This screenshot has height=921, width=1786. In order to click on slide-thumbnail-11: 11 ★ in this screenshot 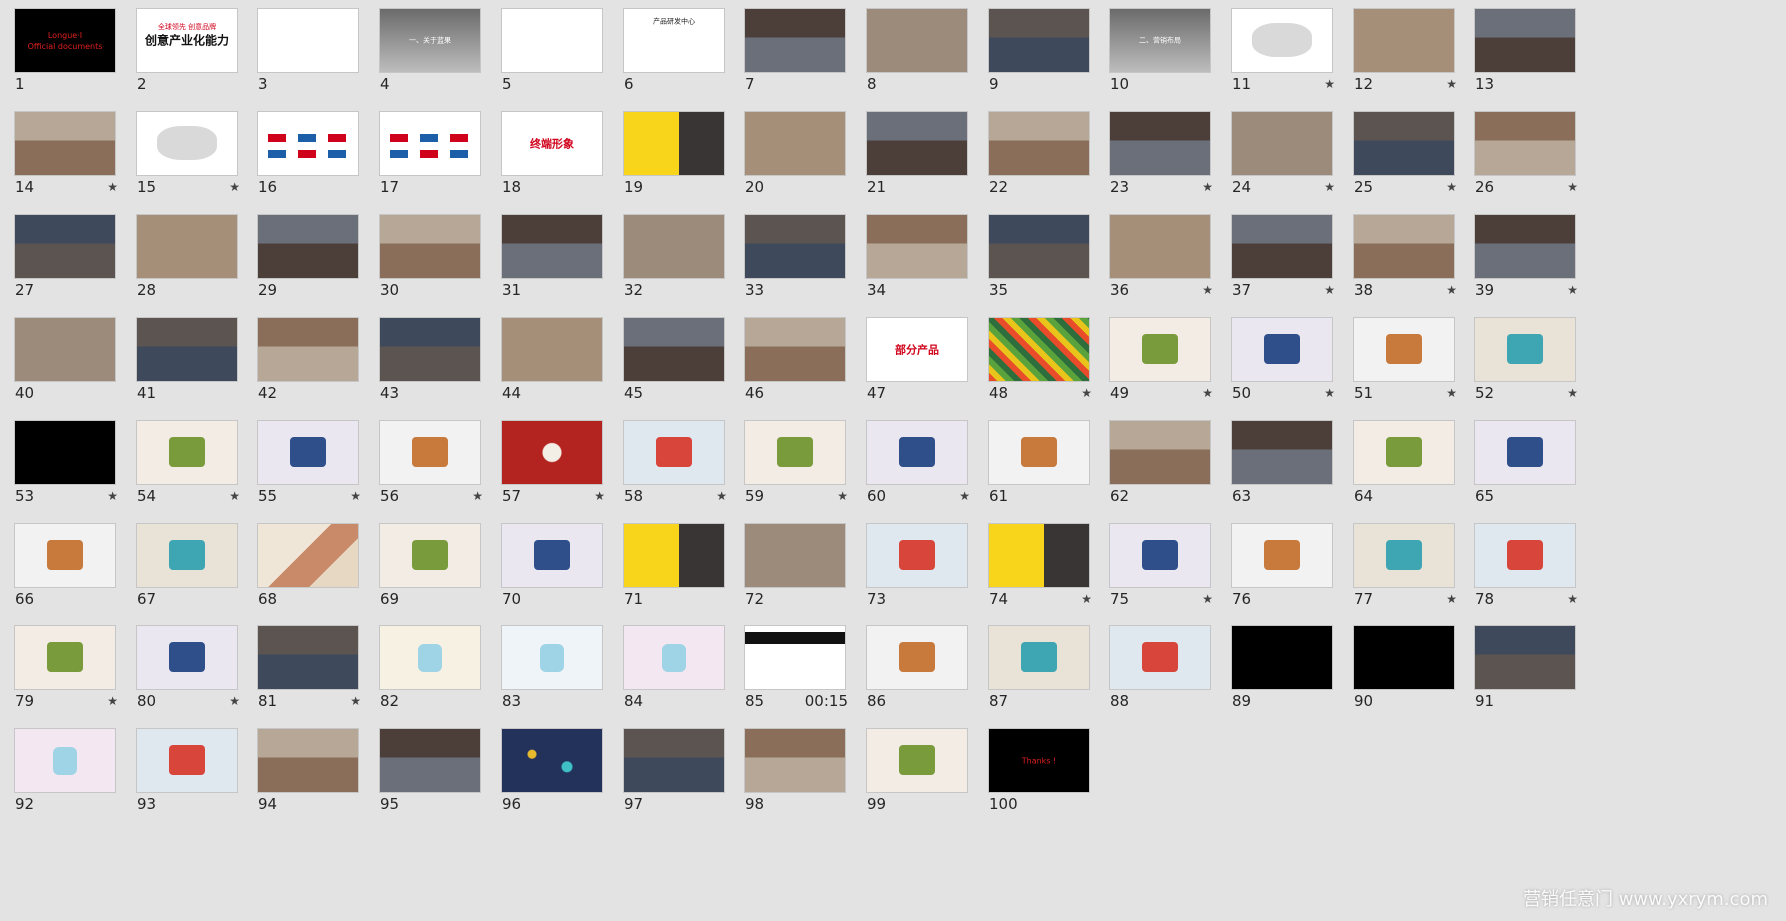, I will do `click(1283, 50)`.